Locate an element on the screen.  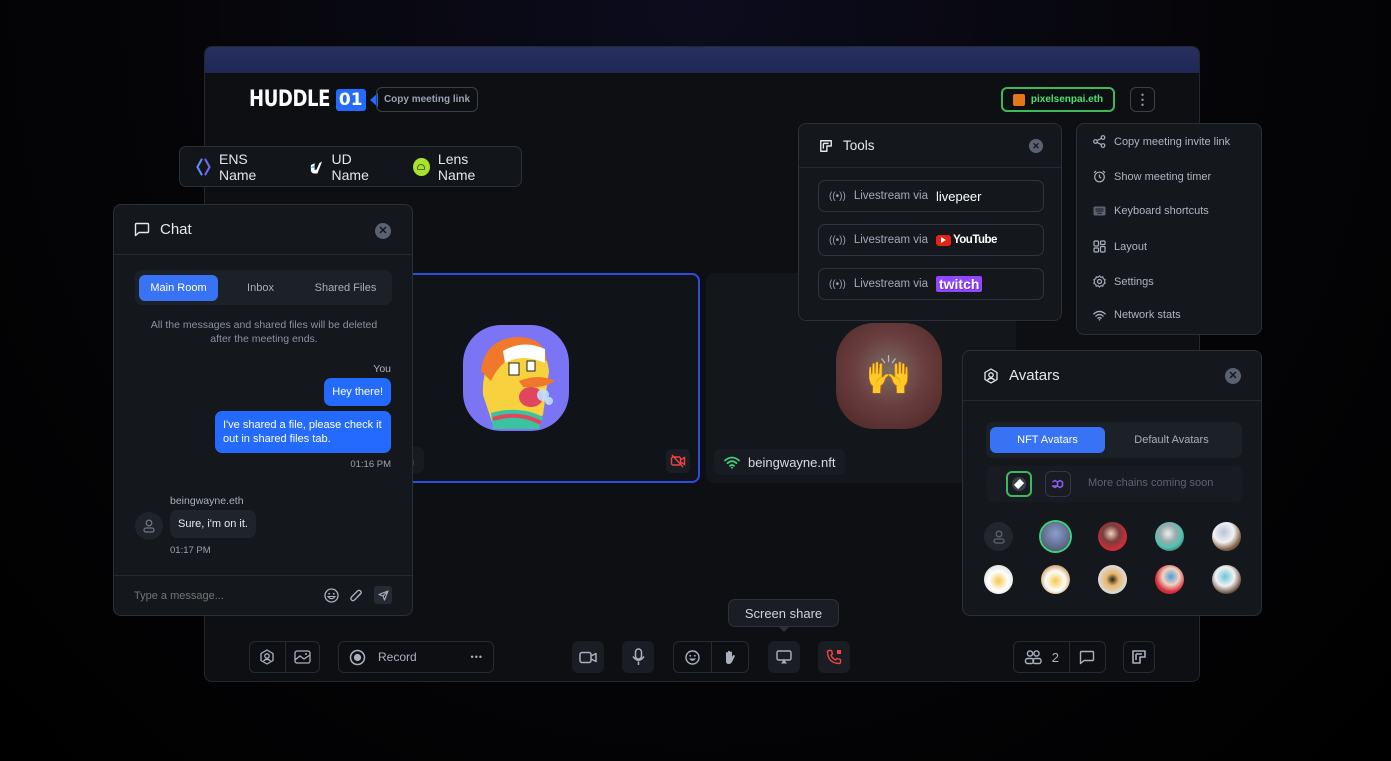
microphone-toggle-button is located at coordinates (638, 657).